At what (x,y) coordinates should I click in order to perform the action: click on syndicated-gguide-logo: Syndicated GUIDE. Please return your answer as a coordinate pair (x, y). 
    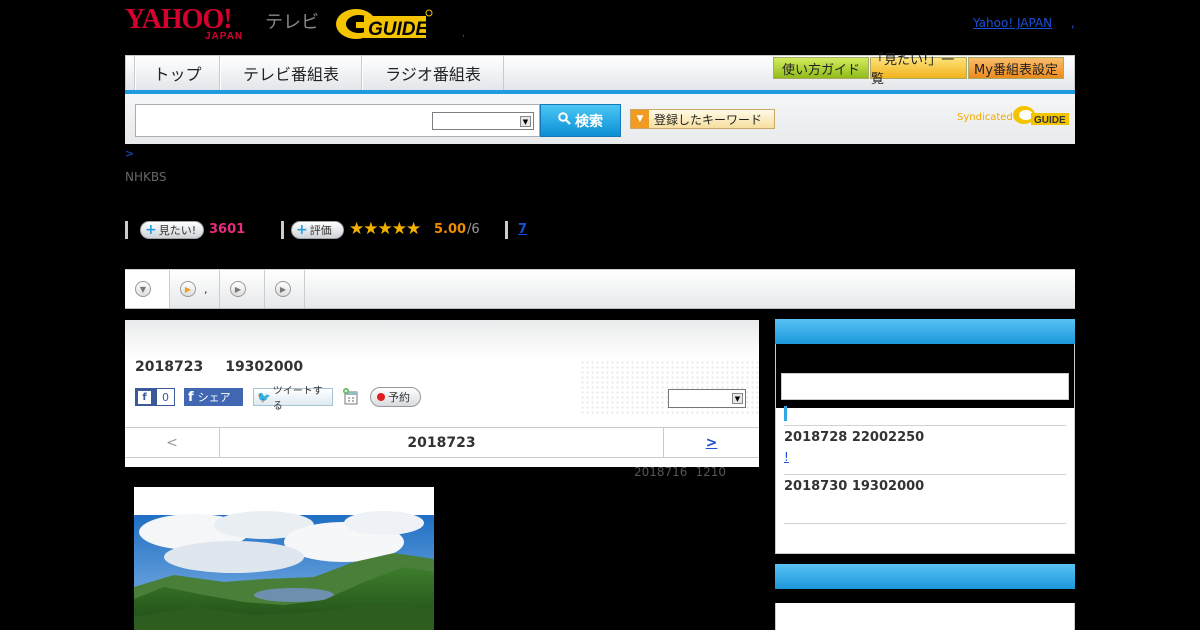
    Looking at the image, I should click on (1013, 116).